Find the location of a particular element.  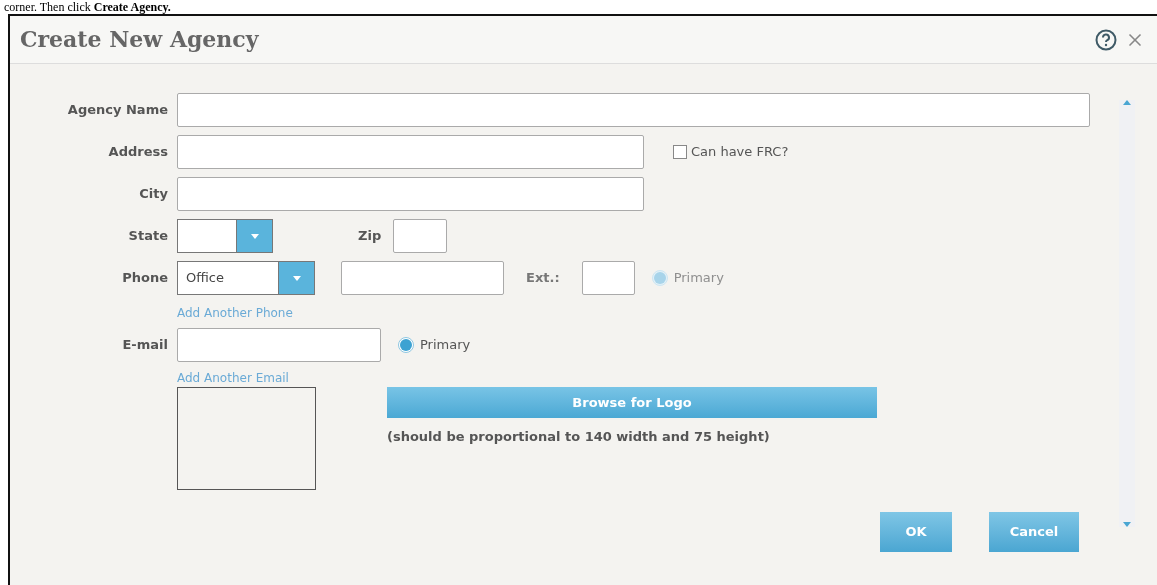

dropdown: Office is located at coordinates (246, 278).